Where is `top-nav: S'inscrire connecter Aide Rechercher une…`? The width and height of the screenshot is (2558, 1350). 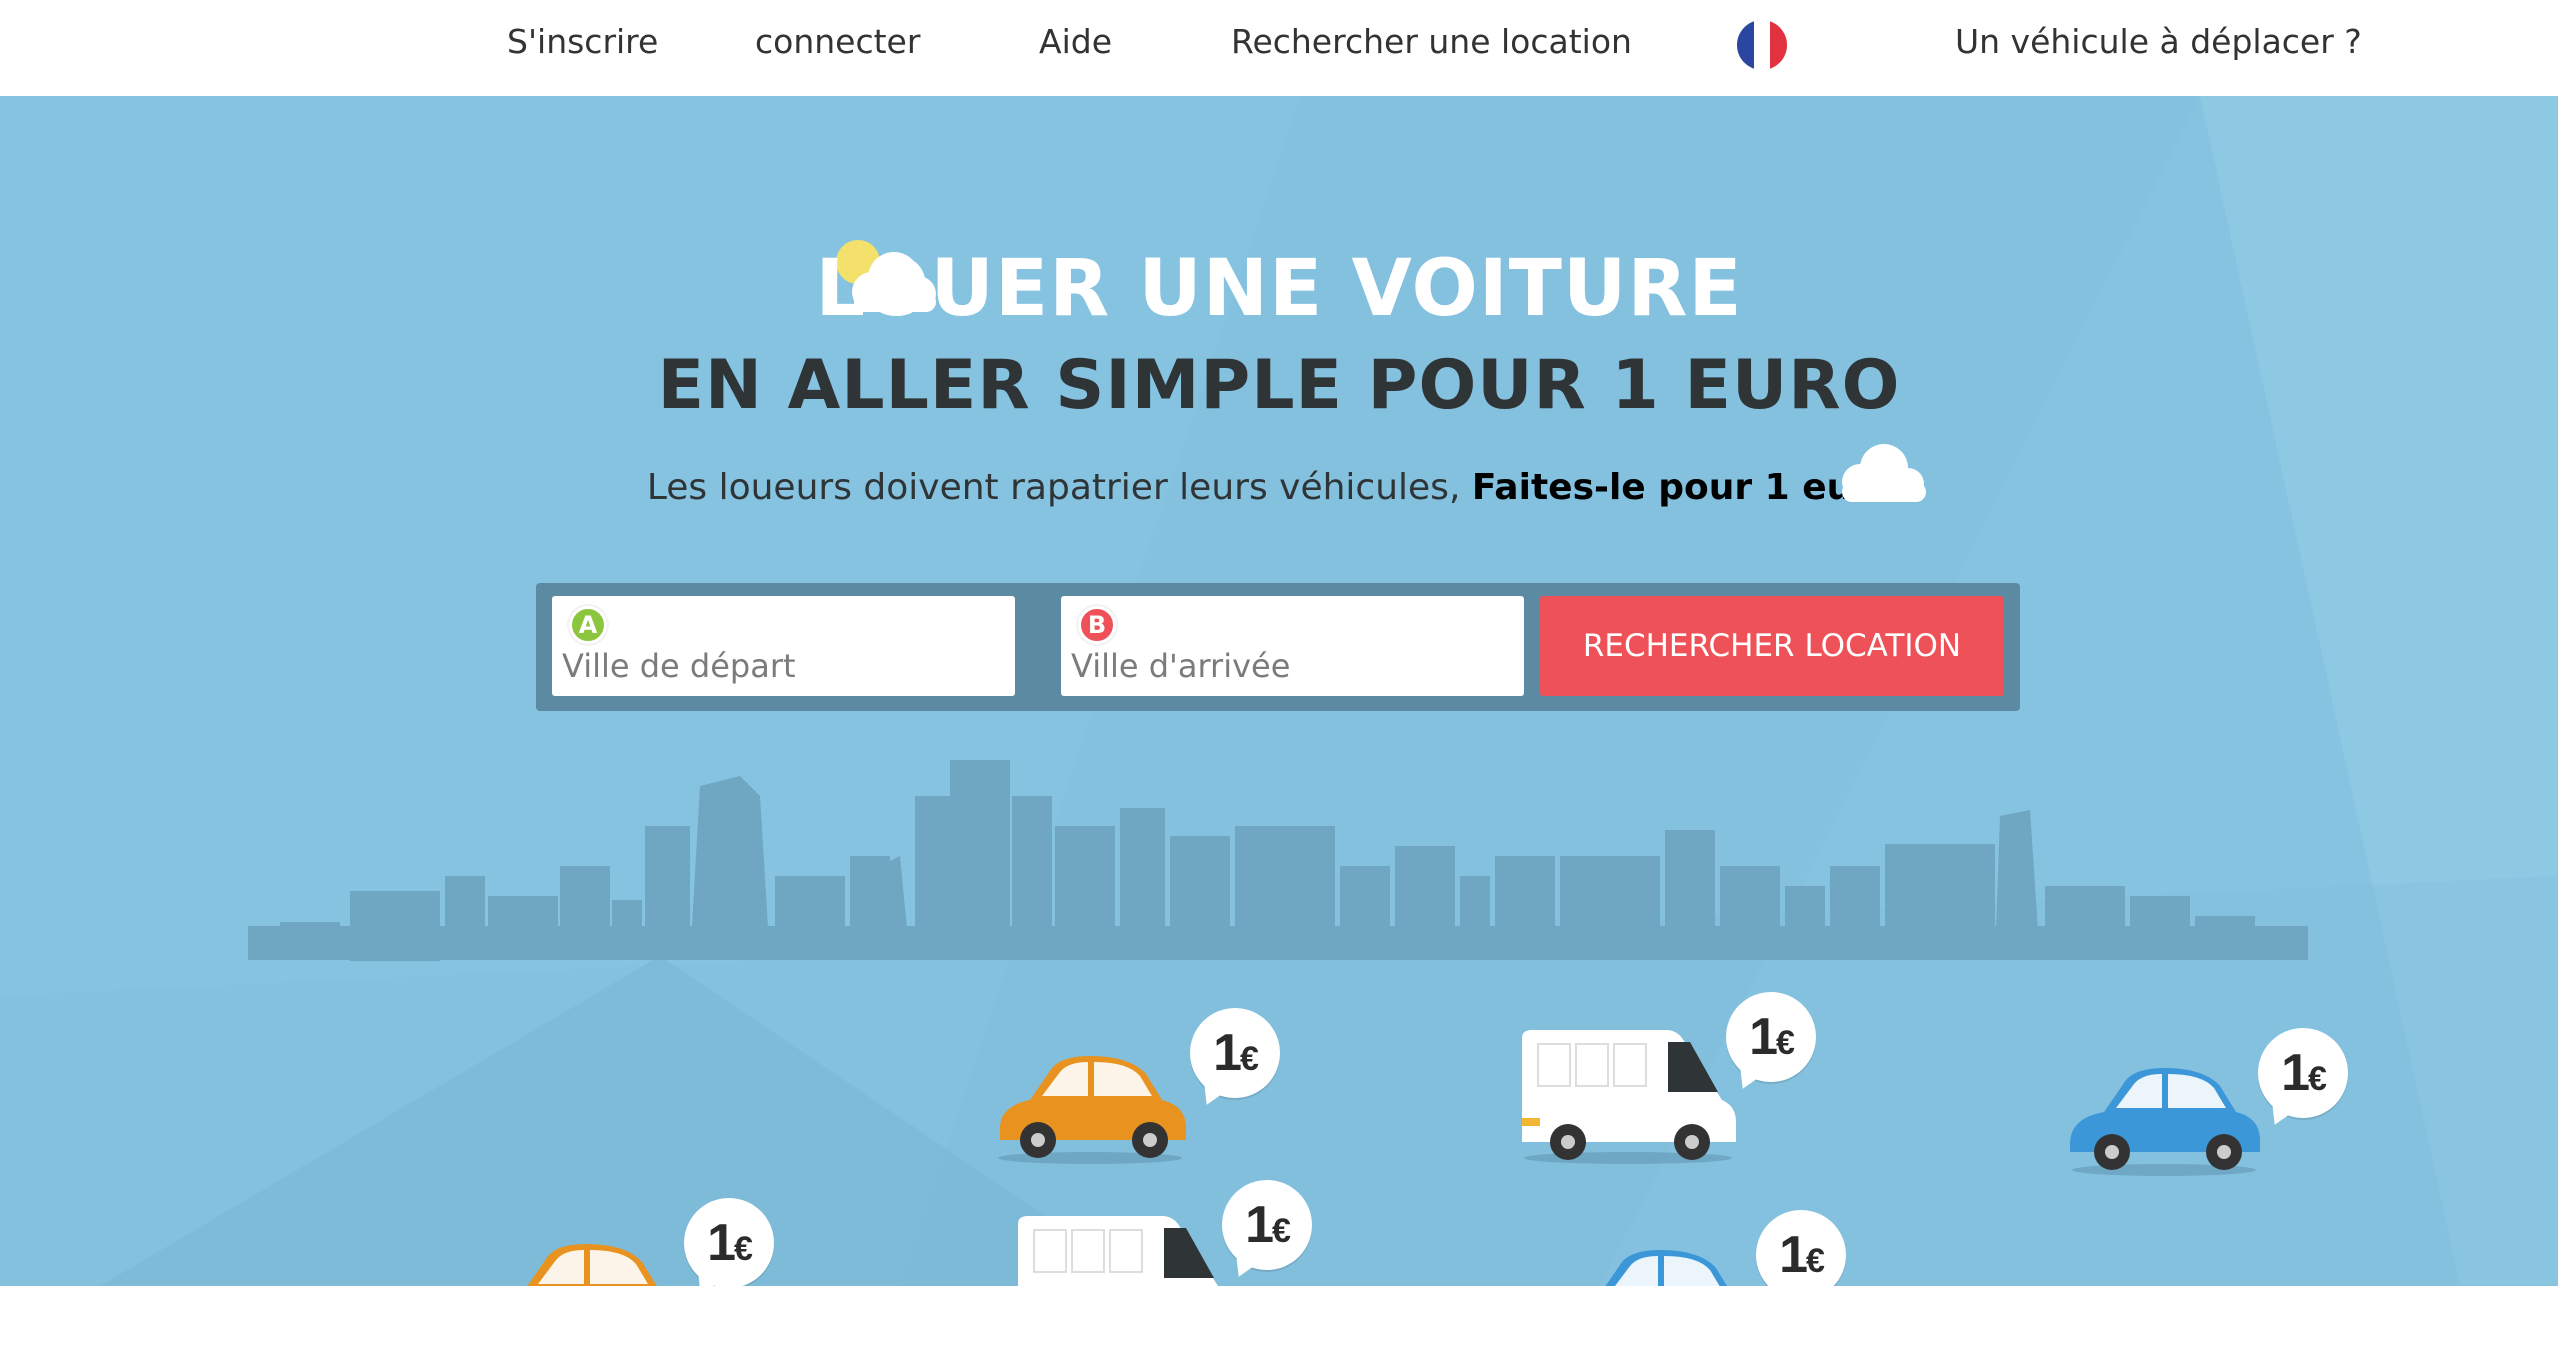 top-nav: S'inscrire connecter Aide Rechercher une… is located at coordinates (1279, 48).